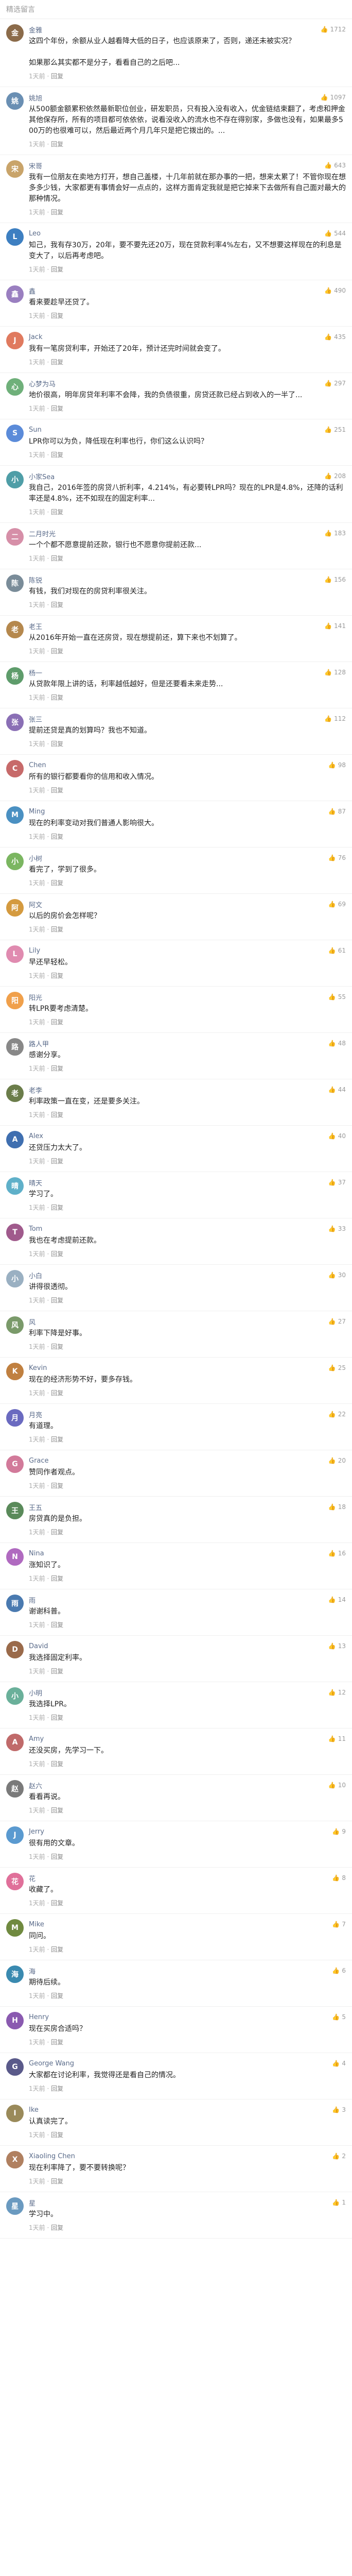 The image size is (352, 2576). Describe the element at coordinates (42, 476) in the screenshot. I see `comment-username: 小家Sea` at that location.